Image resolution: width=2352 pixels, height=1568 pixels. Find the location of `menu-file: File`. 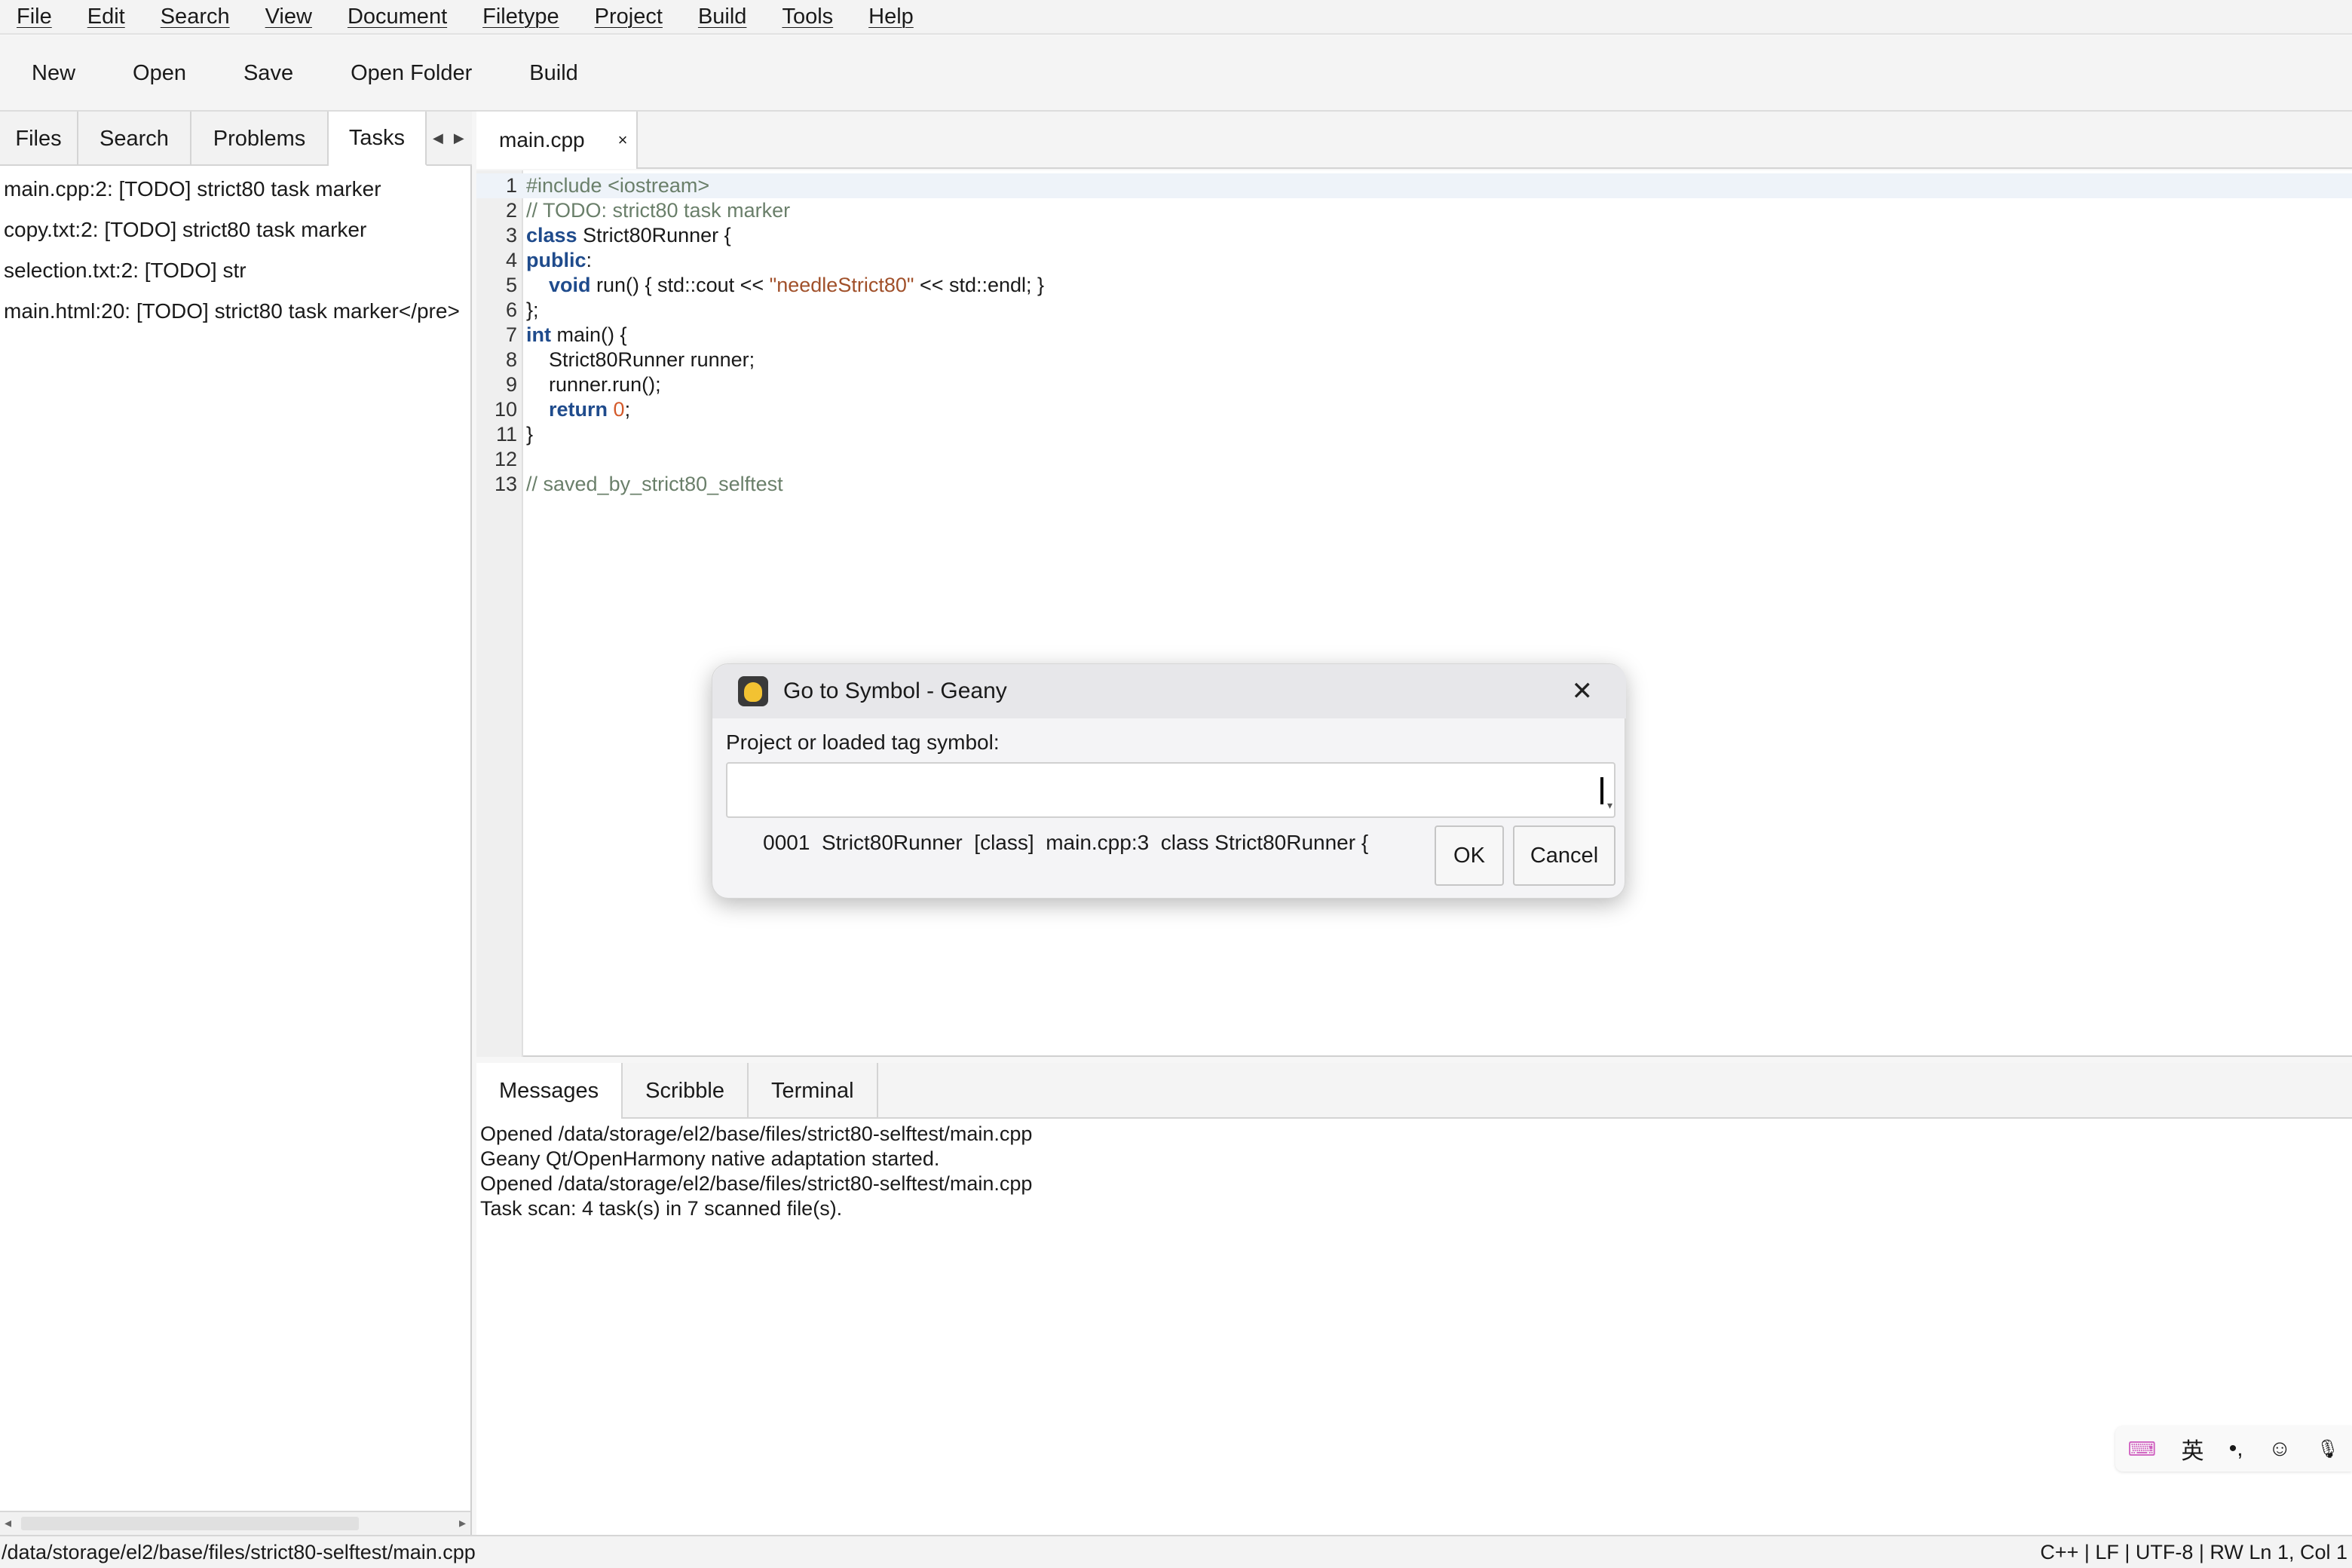

menu-file: File is located at coordinates (34, 17).